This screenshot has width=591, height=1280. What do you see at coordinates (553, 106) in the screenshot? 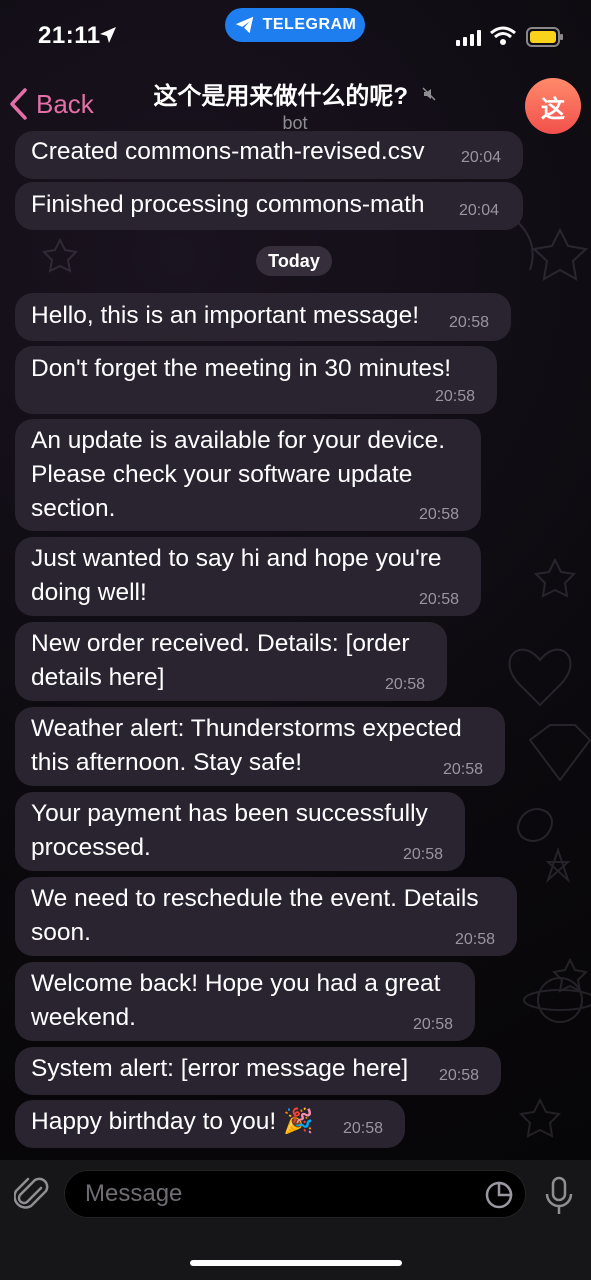
I see `avatar: 这` at bounding box center [553, 106].